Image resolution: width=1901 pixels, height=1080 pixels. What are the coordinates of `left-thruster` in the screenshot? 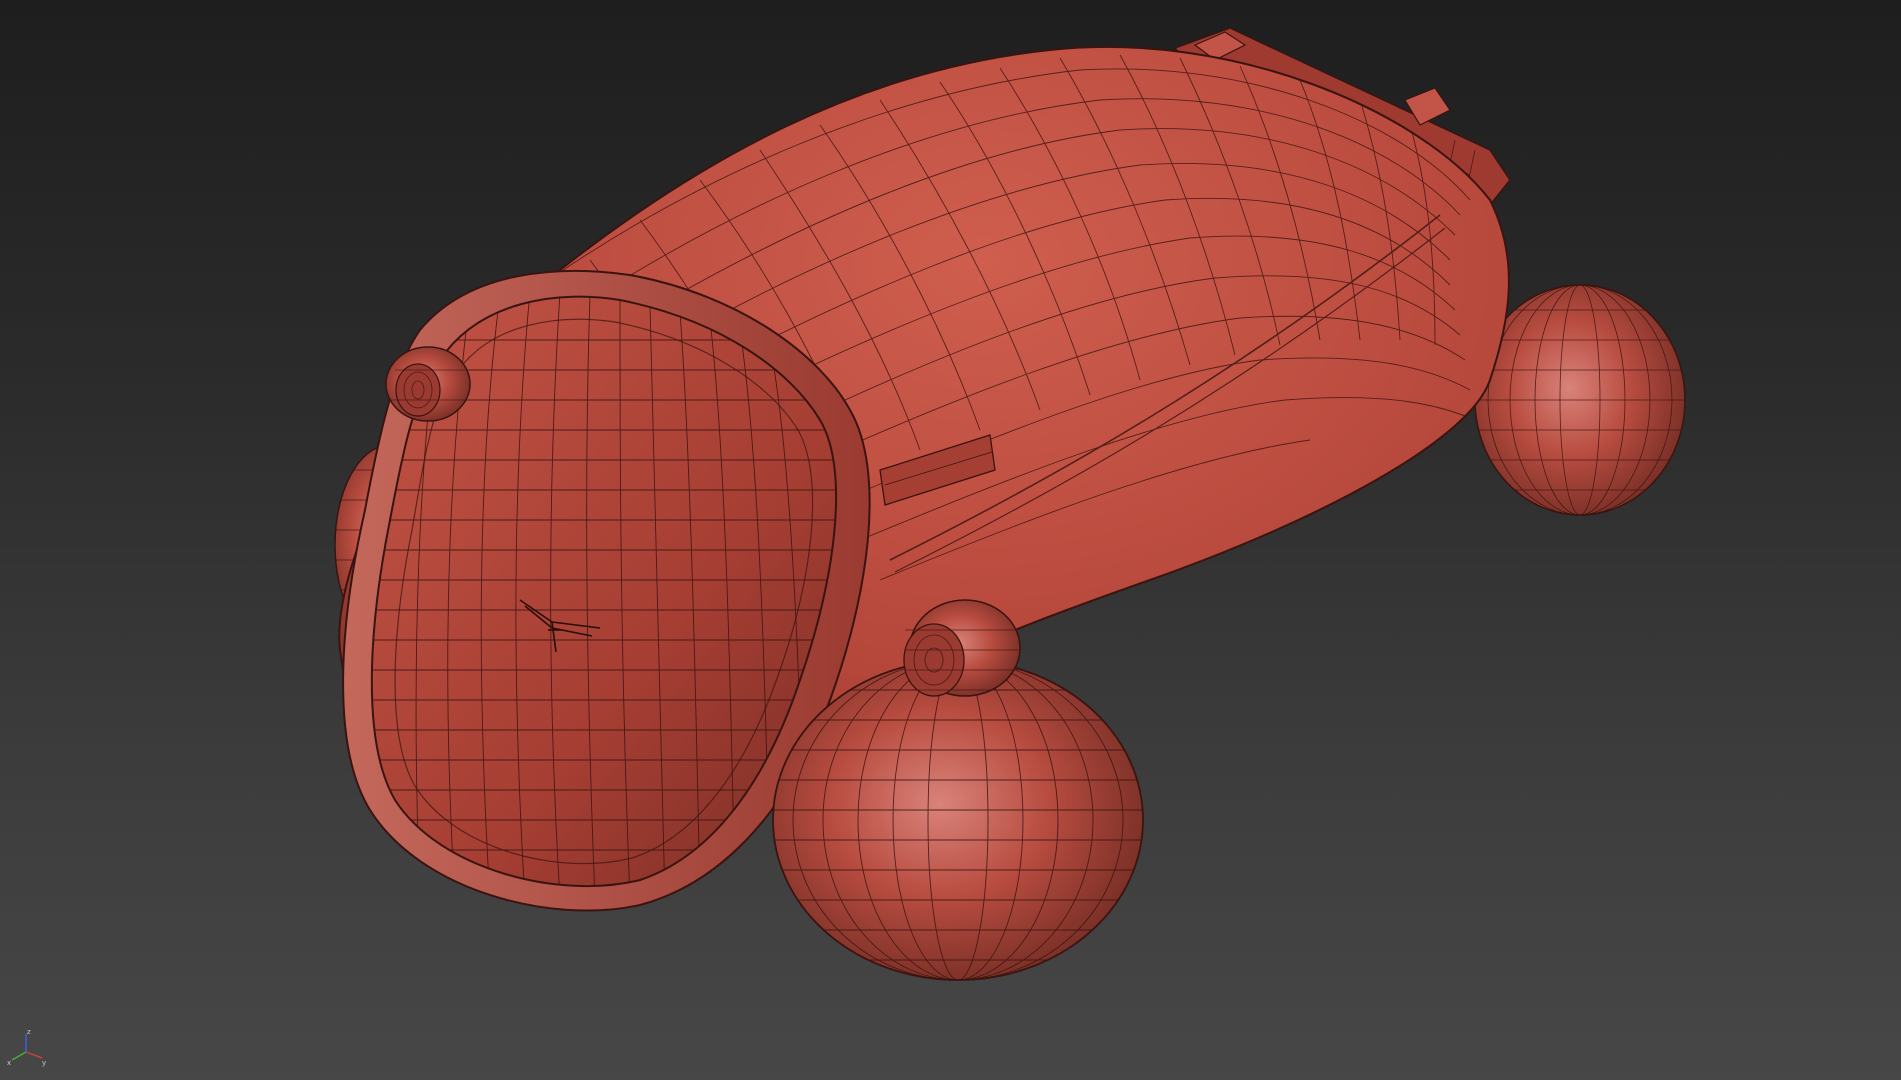 It's located at (428, 384).